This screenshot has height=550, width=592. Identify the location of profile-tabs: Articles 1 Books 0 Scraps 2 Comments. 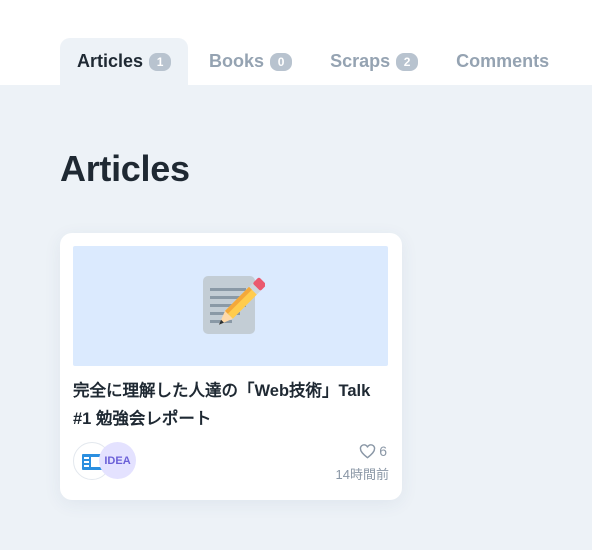
(315, 61).